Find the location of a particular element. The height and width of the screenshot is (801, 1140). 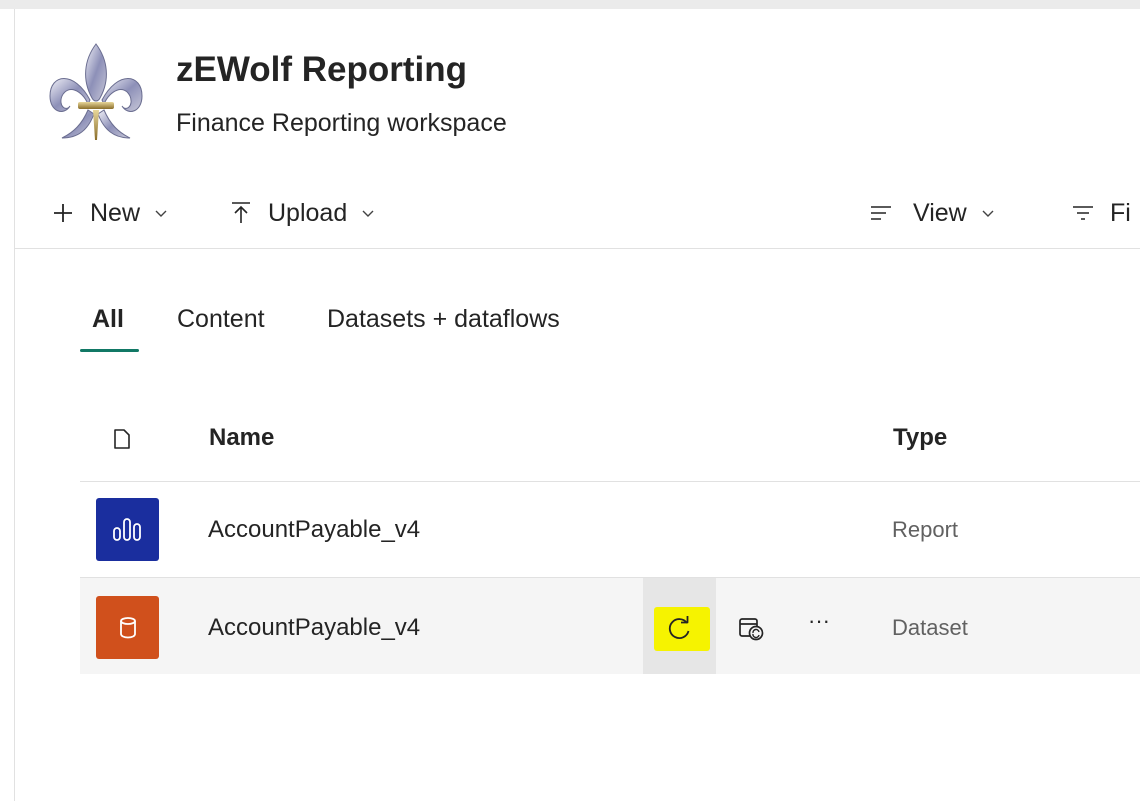

column-header-name: Name is located at coordinates (241, 438).